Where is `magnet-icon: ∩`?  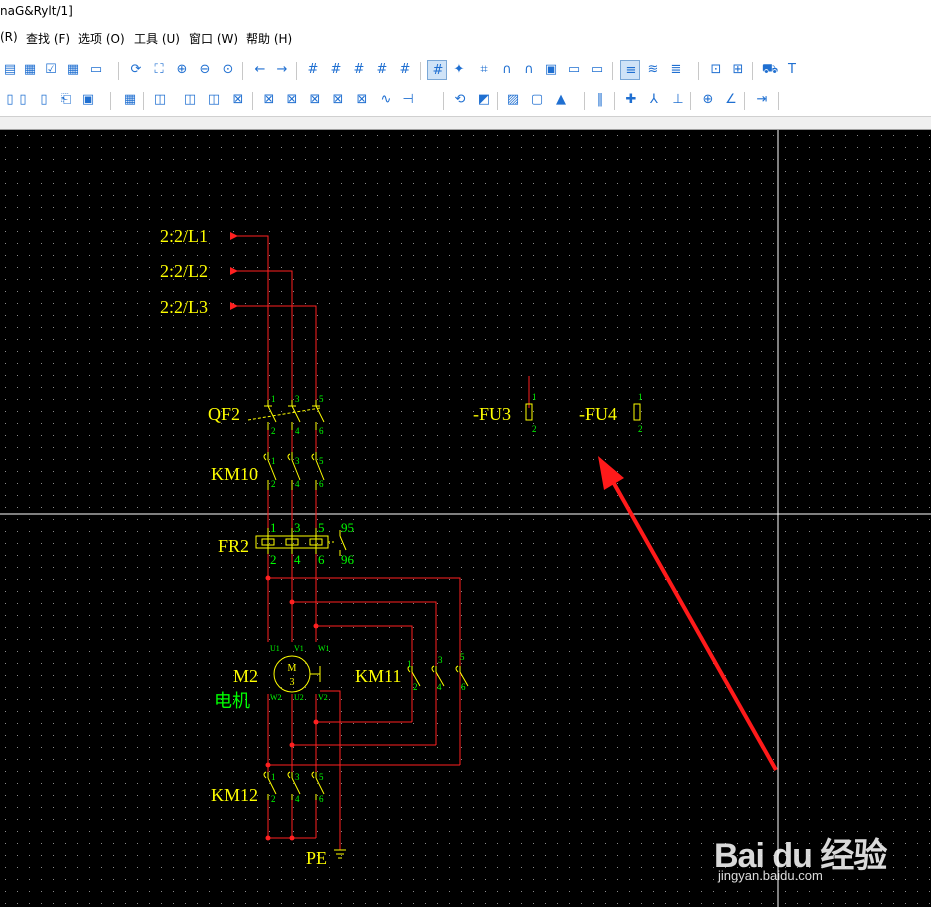 magnet-icon: ∩ is located at coordinates (507, 70).